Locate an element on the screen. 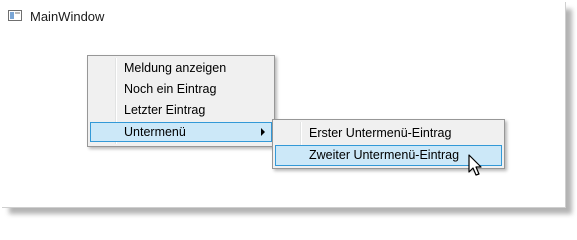 Image resolution: width=577 pixels, height=240 pixels. menu-item-label: Meldung anzeigen is located at coordinates (175, 68).